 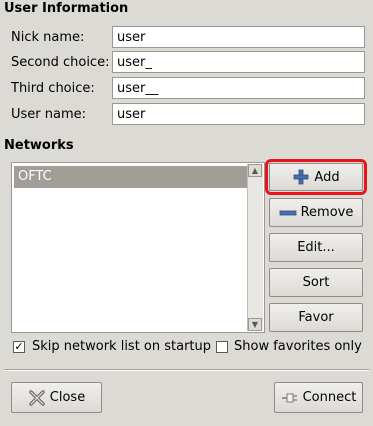 I want to click on close-button-label: Close, so click(x=67, y=397).